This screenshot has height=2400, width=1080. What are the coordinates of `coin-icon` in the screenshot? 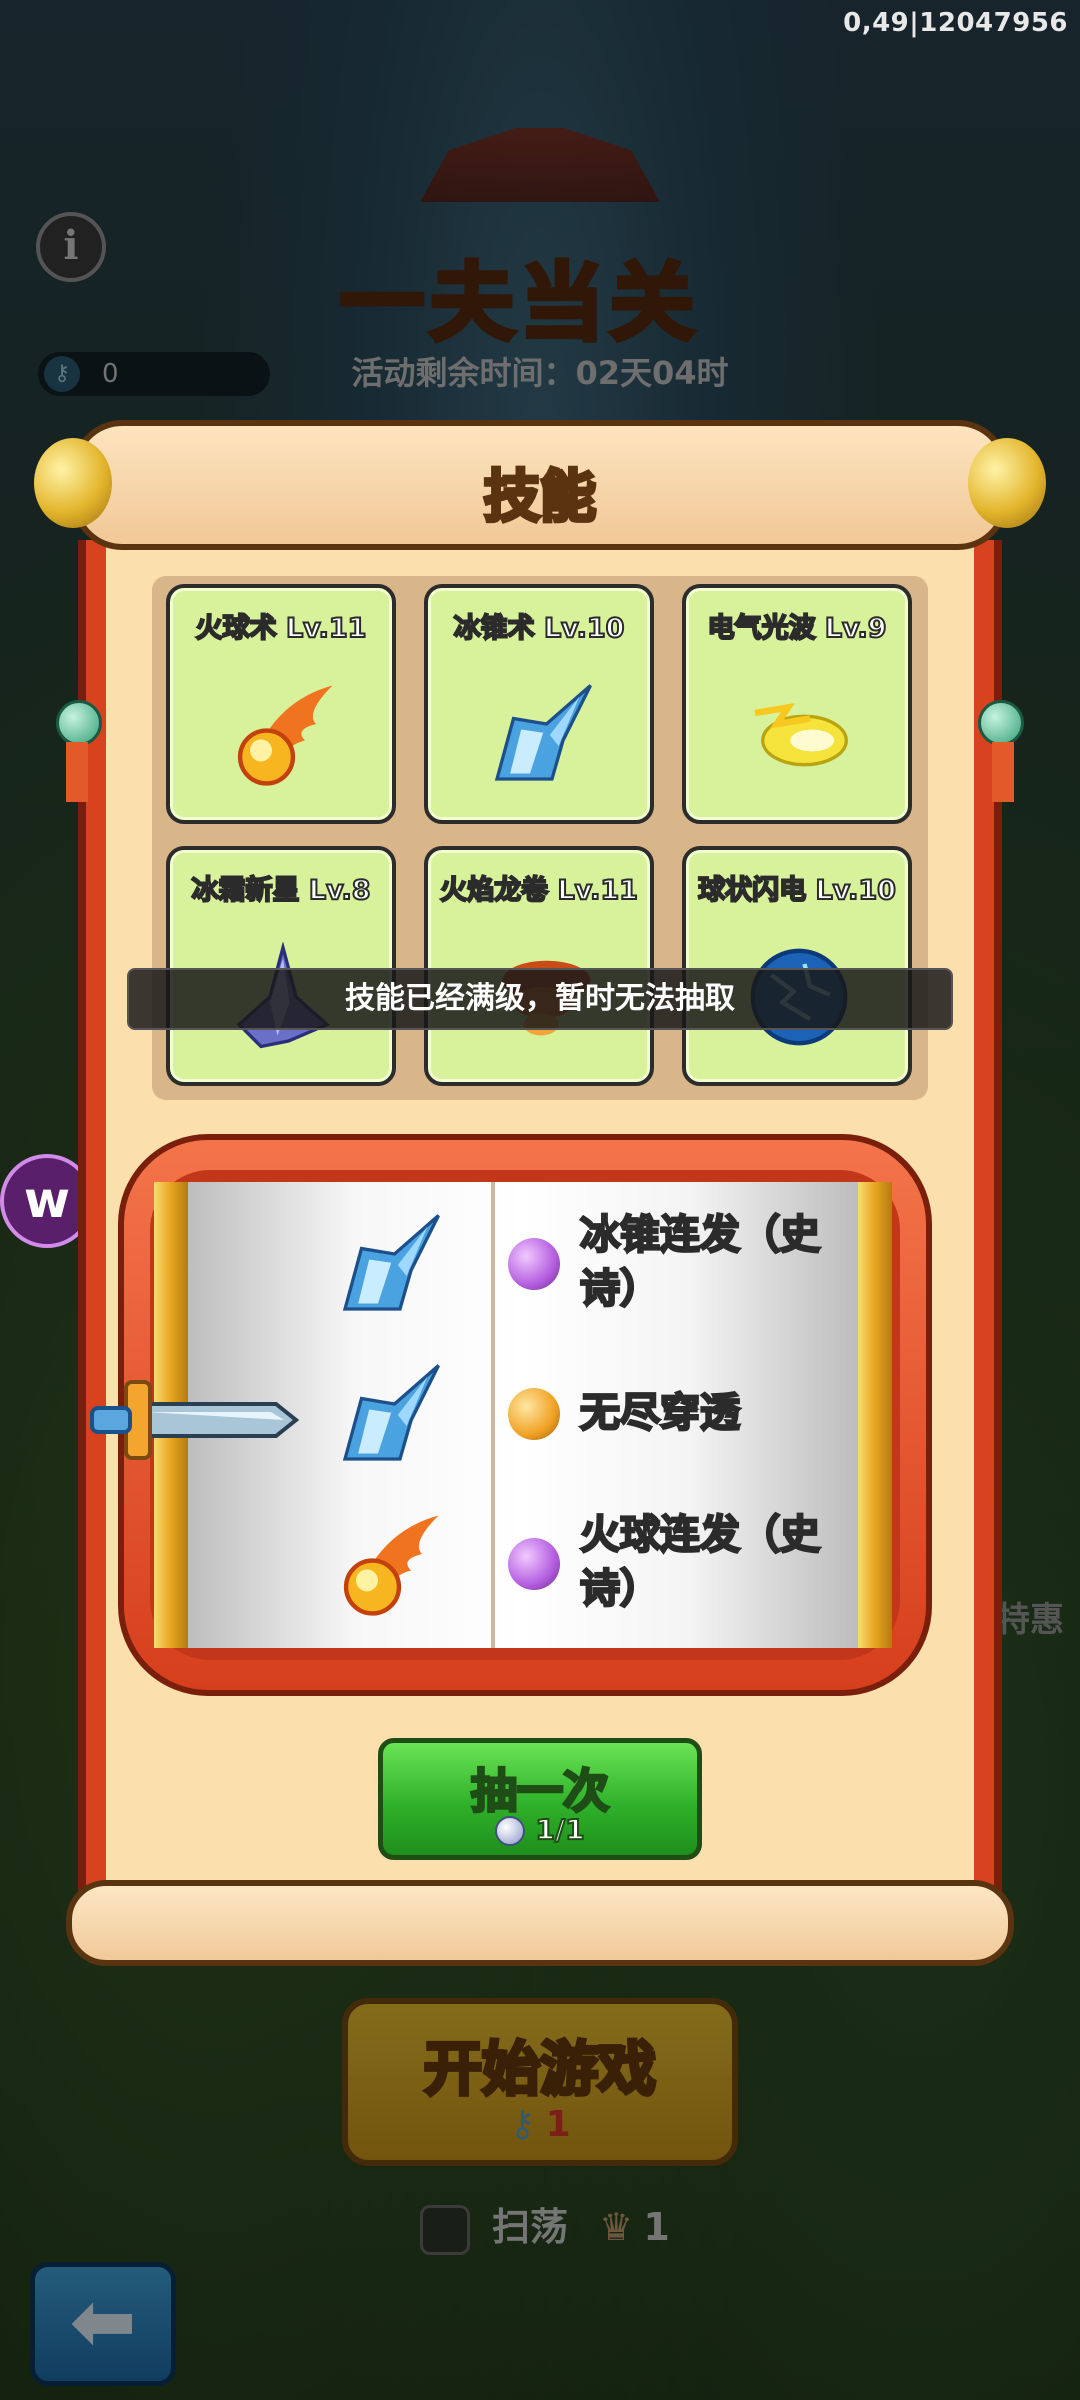 It's located at (510, 1831).